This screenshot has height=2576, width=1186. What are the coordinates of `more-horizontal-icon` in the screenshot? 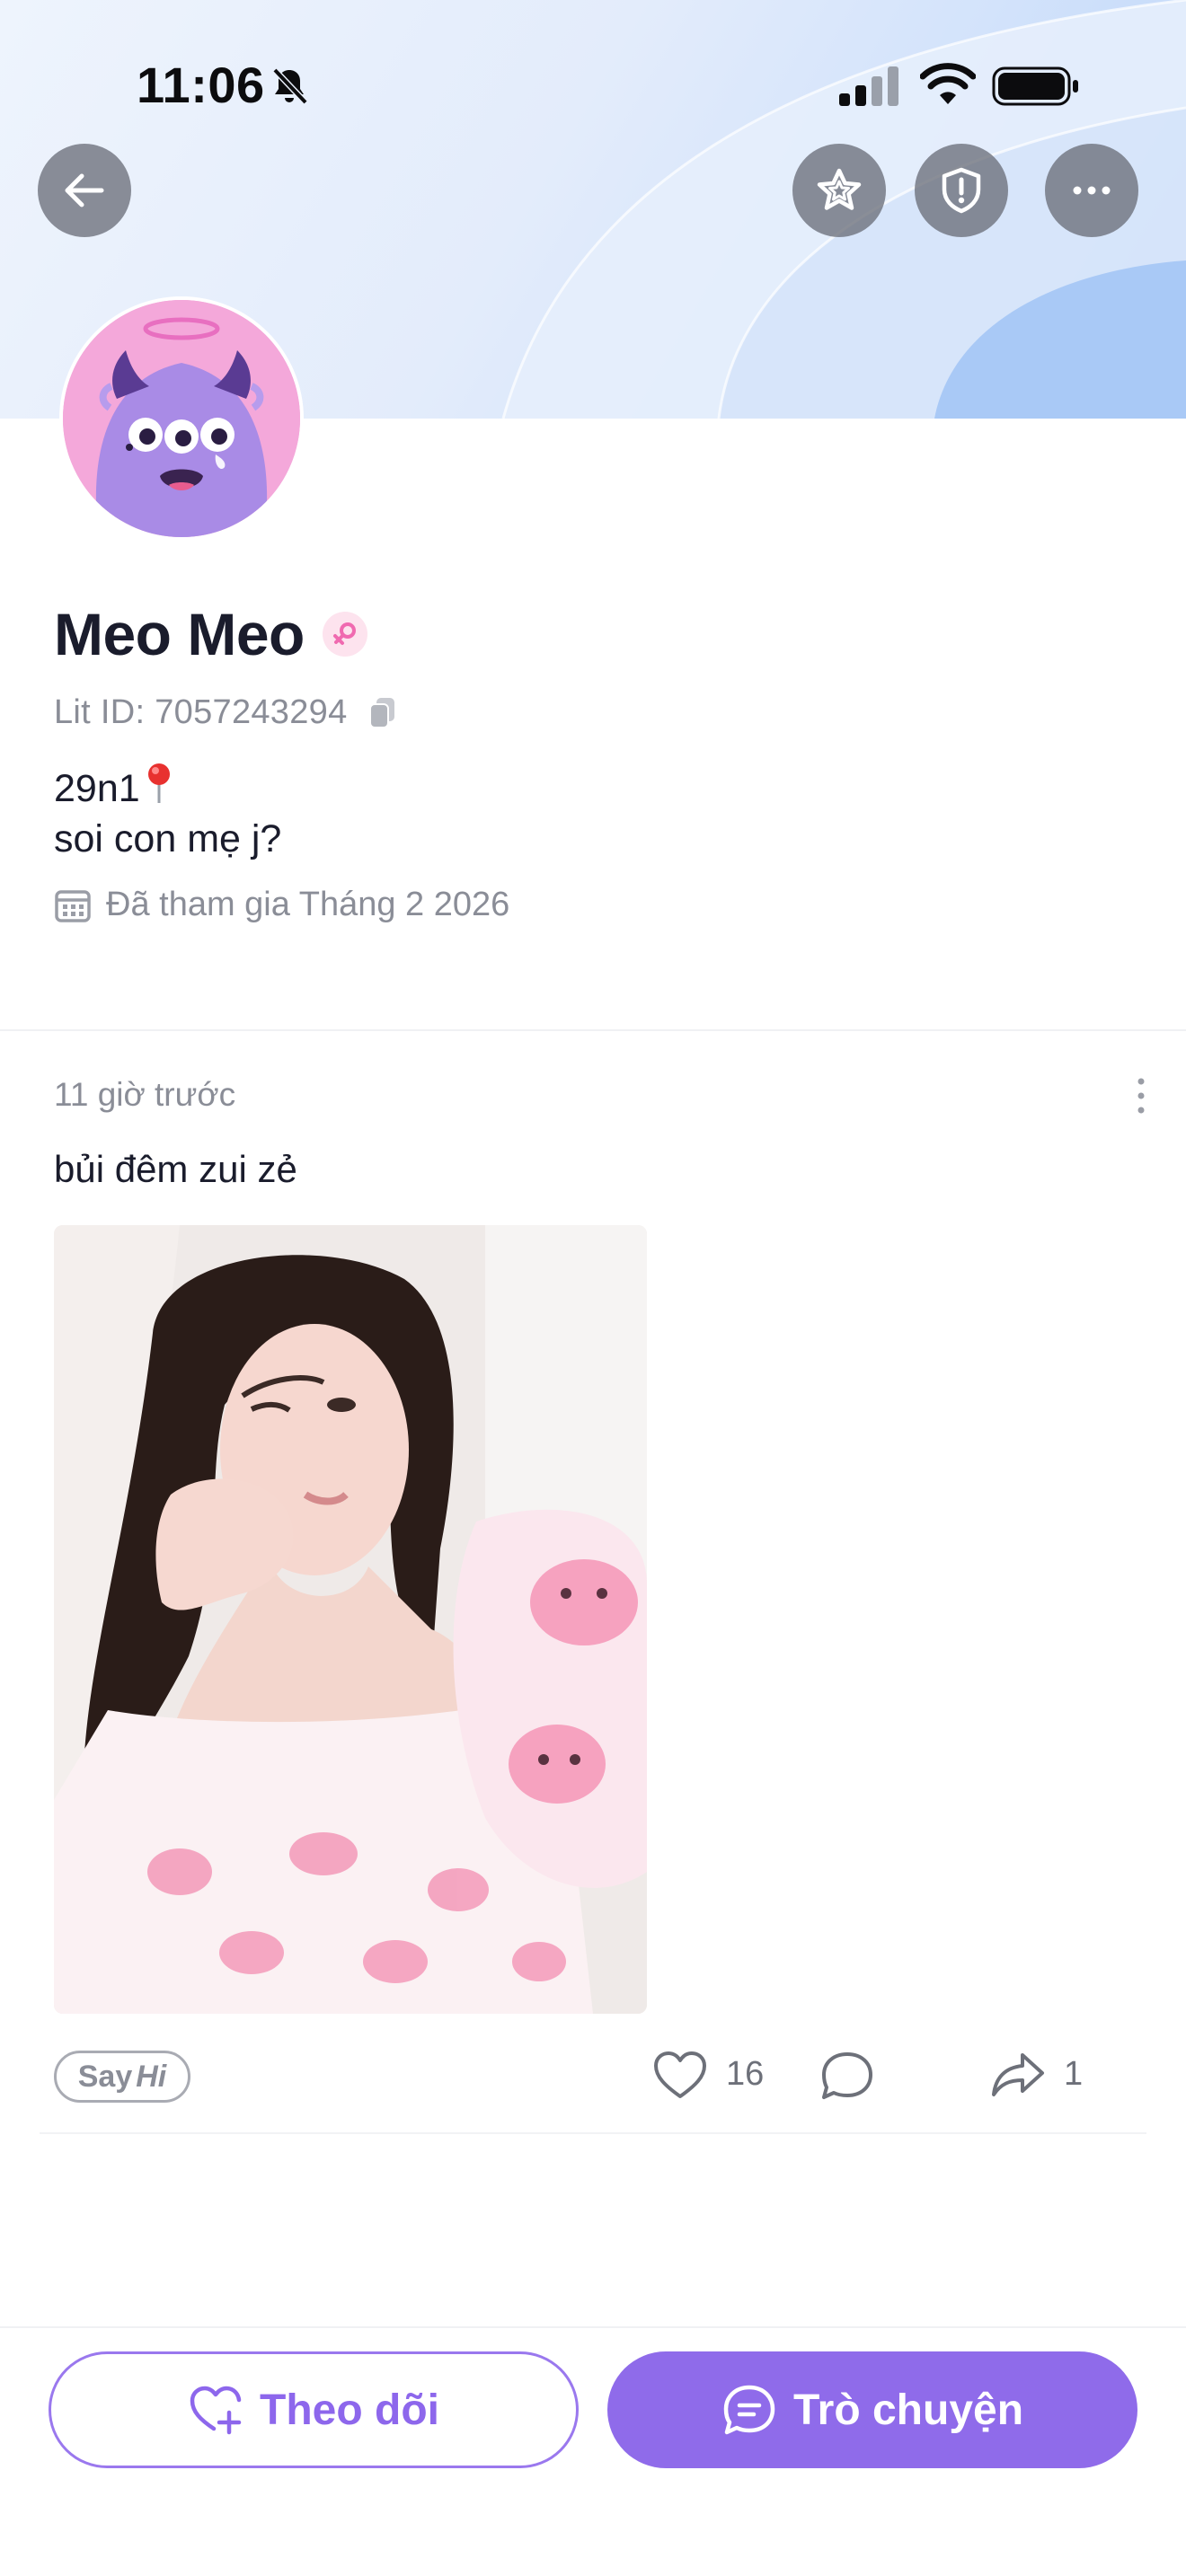 It's located at (1092, 190).